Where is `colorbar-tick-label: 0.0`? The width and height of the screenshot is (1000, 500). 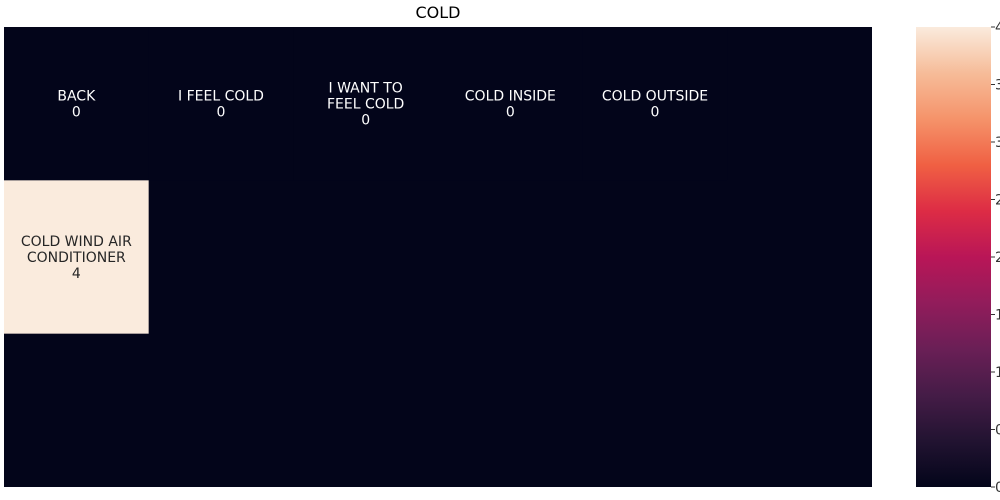 colorbar-tick-label: 0.0 is located at coordinates (997, 488).